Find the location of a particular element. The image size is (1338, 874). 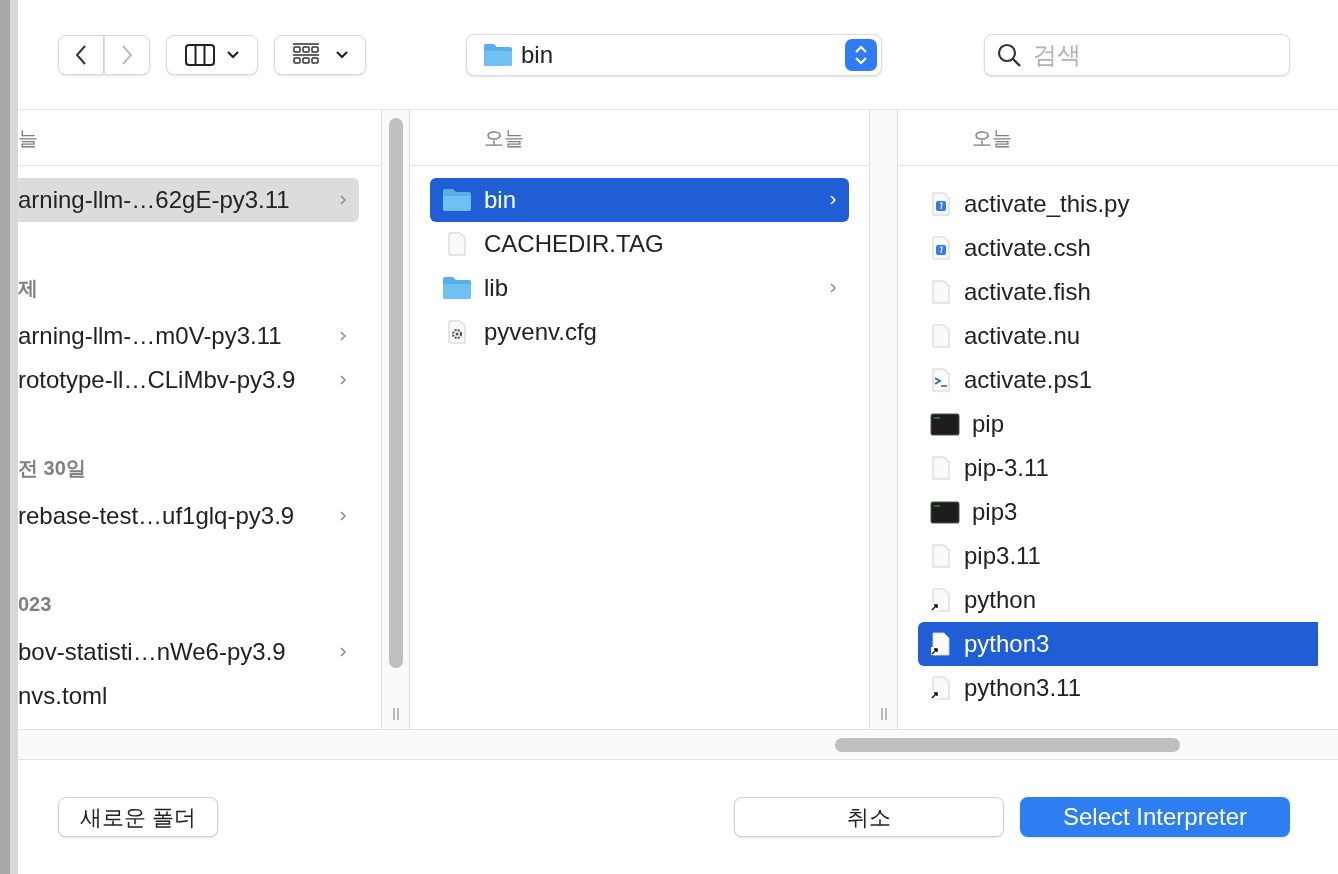

file-row: python3.11 is located at coordinates (1118, 688).